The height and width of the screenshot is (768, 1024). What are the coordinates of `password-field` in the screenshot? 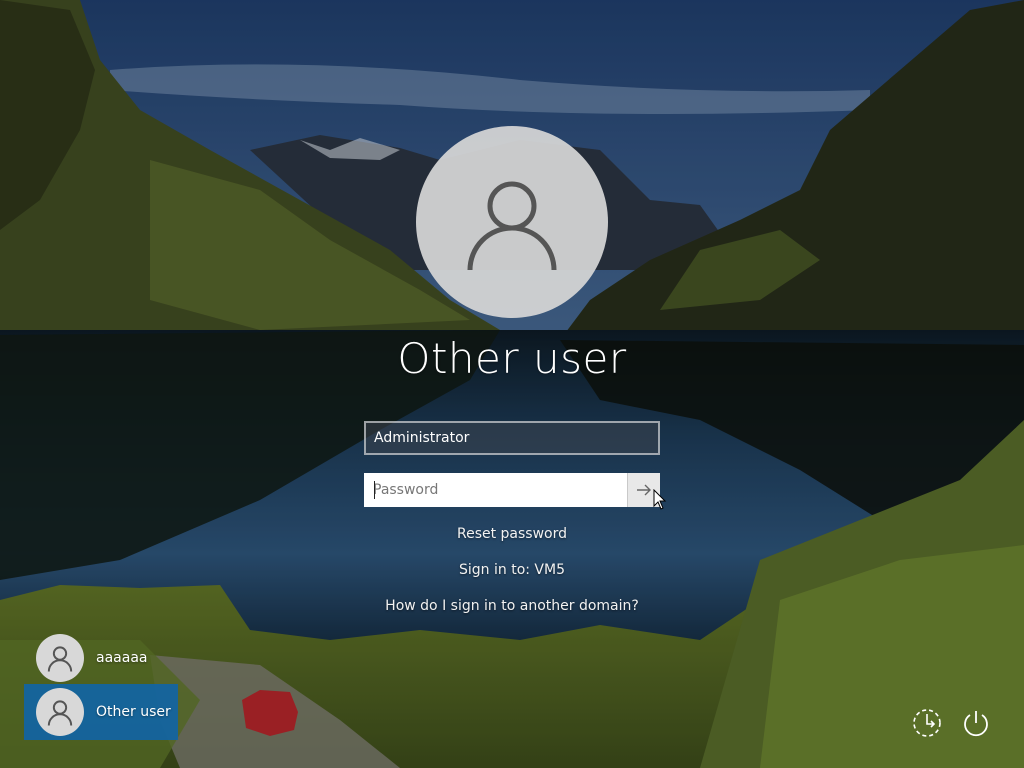 It's located at (495, 490).